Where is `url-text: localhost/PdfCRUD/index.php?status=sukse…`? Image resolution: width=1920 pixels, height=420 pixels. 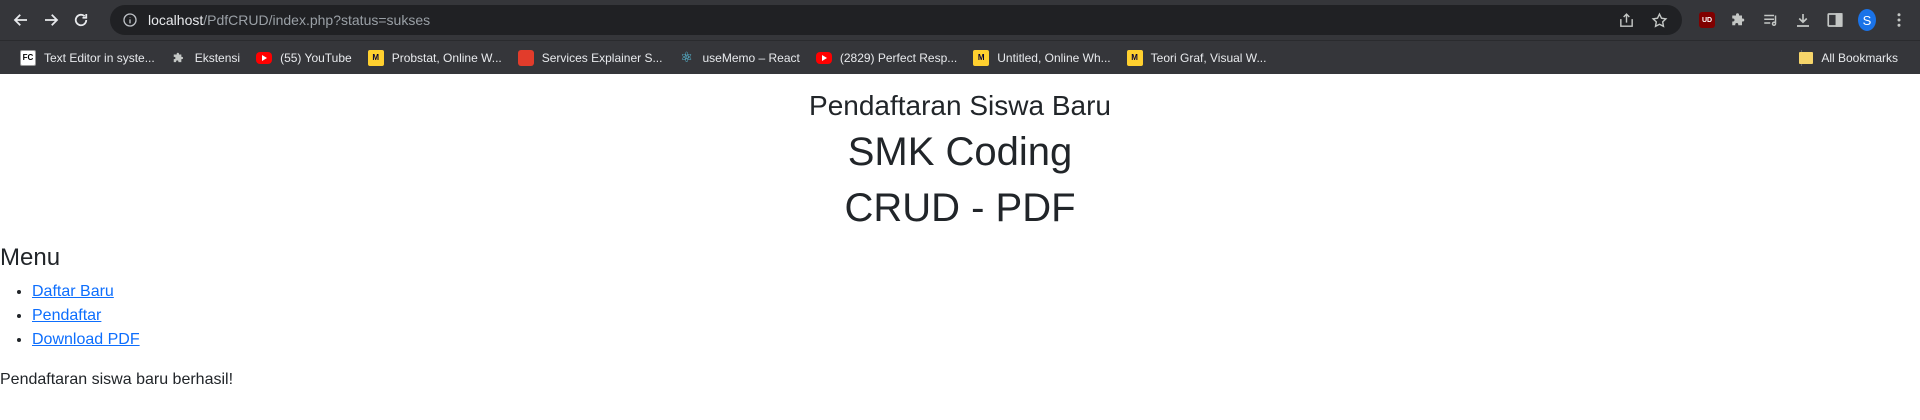 url-text: localhost/PdfCRUD/index.php?status=sukse… is located at coordinates (289, 20).